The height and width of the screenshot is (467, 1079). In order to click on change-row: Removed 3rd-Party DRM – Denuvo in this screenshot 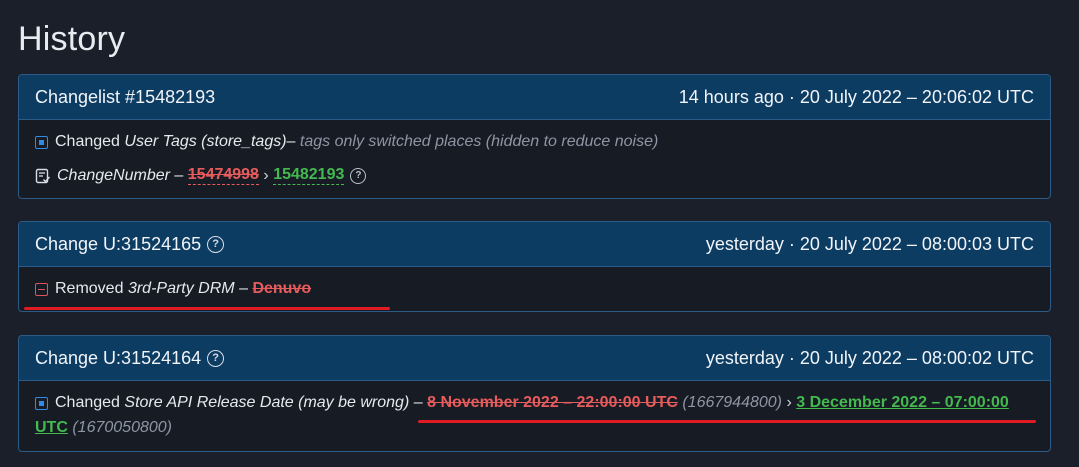, I will do `click(173, 289)`.